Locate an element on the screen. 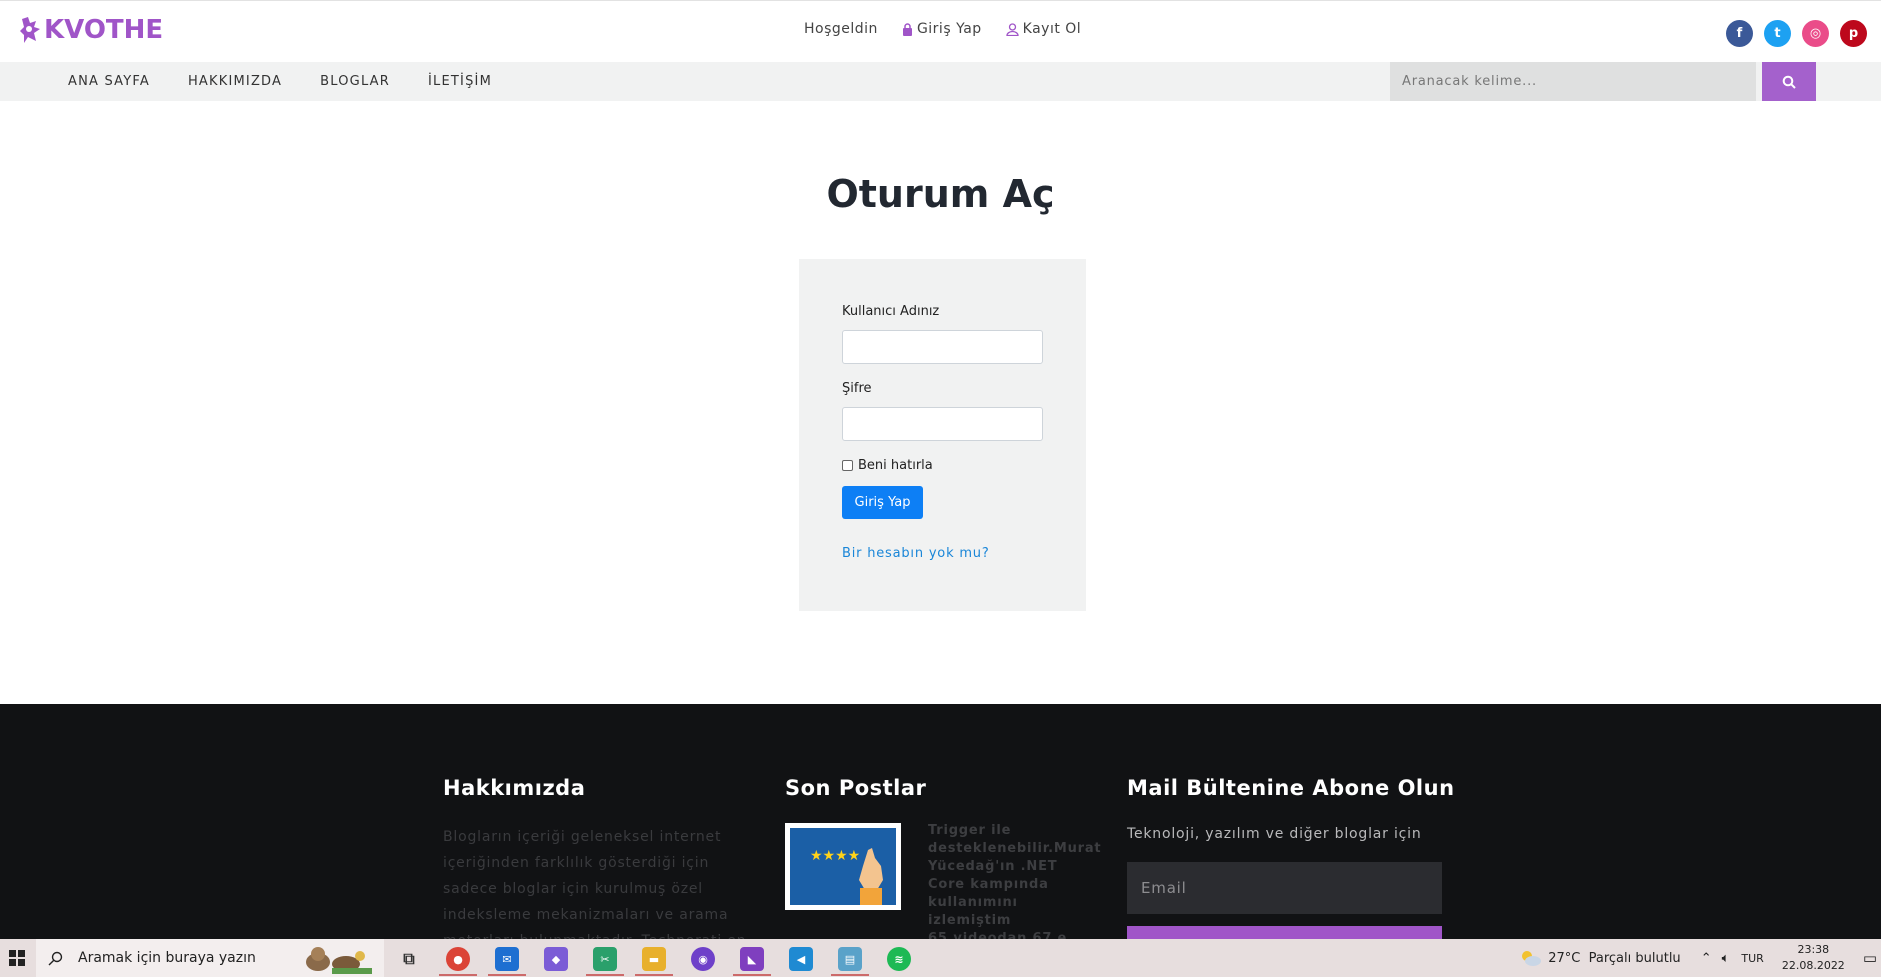  taskbar-search: Aramak için buraya yazın is located at coordinates (210, 958).